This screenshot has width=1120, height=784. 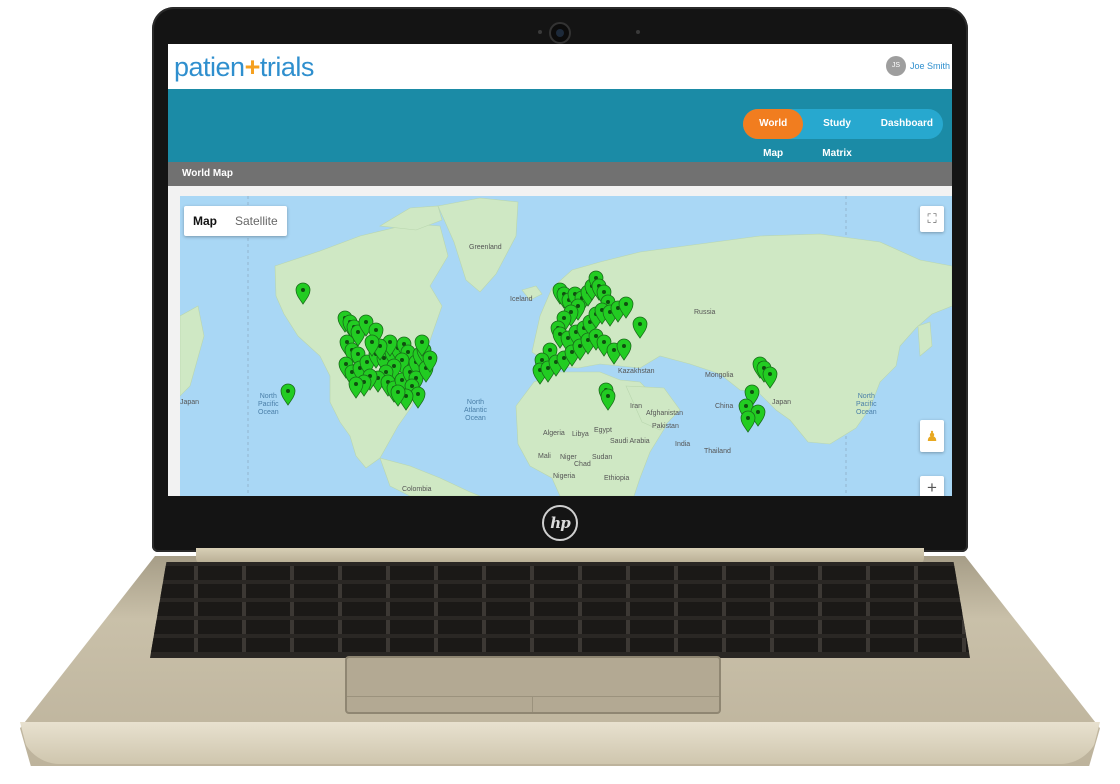 I want to click on map-label-mongolia: Mongolia, so click(x=719, y=375).